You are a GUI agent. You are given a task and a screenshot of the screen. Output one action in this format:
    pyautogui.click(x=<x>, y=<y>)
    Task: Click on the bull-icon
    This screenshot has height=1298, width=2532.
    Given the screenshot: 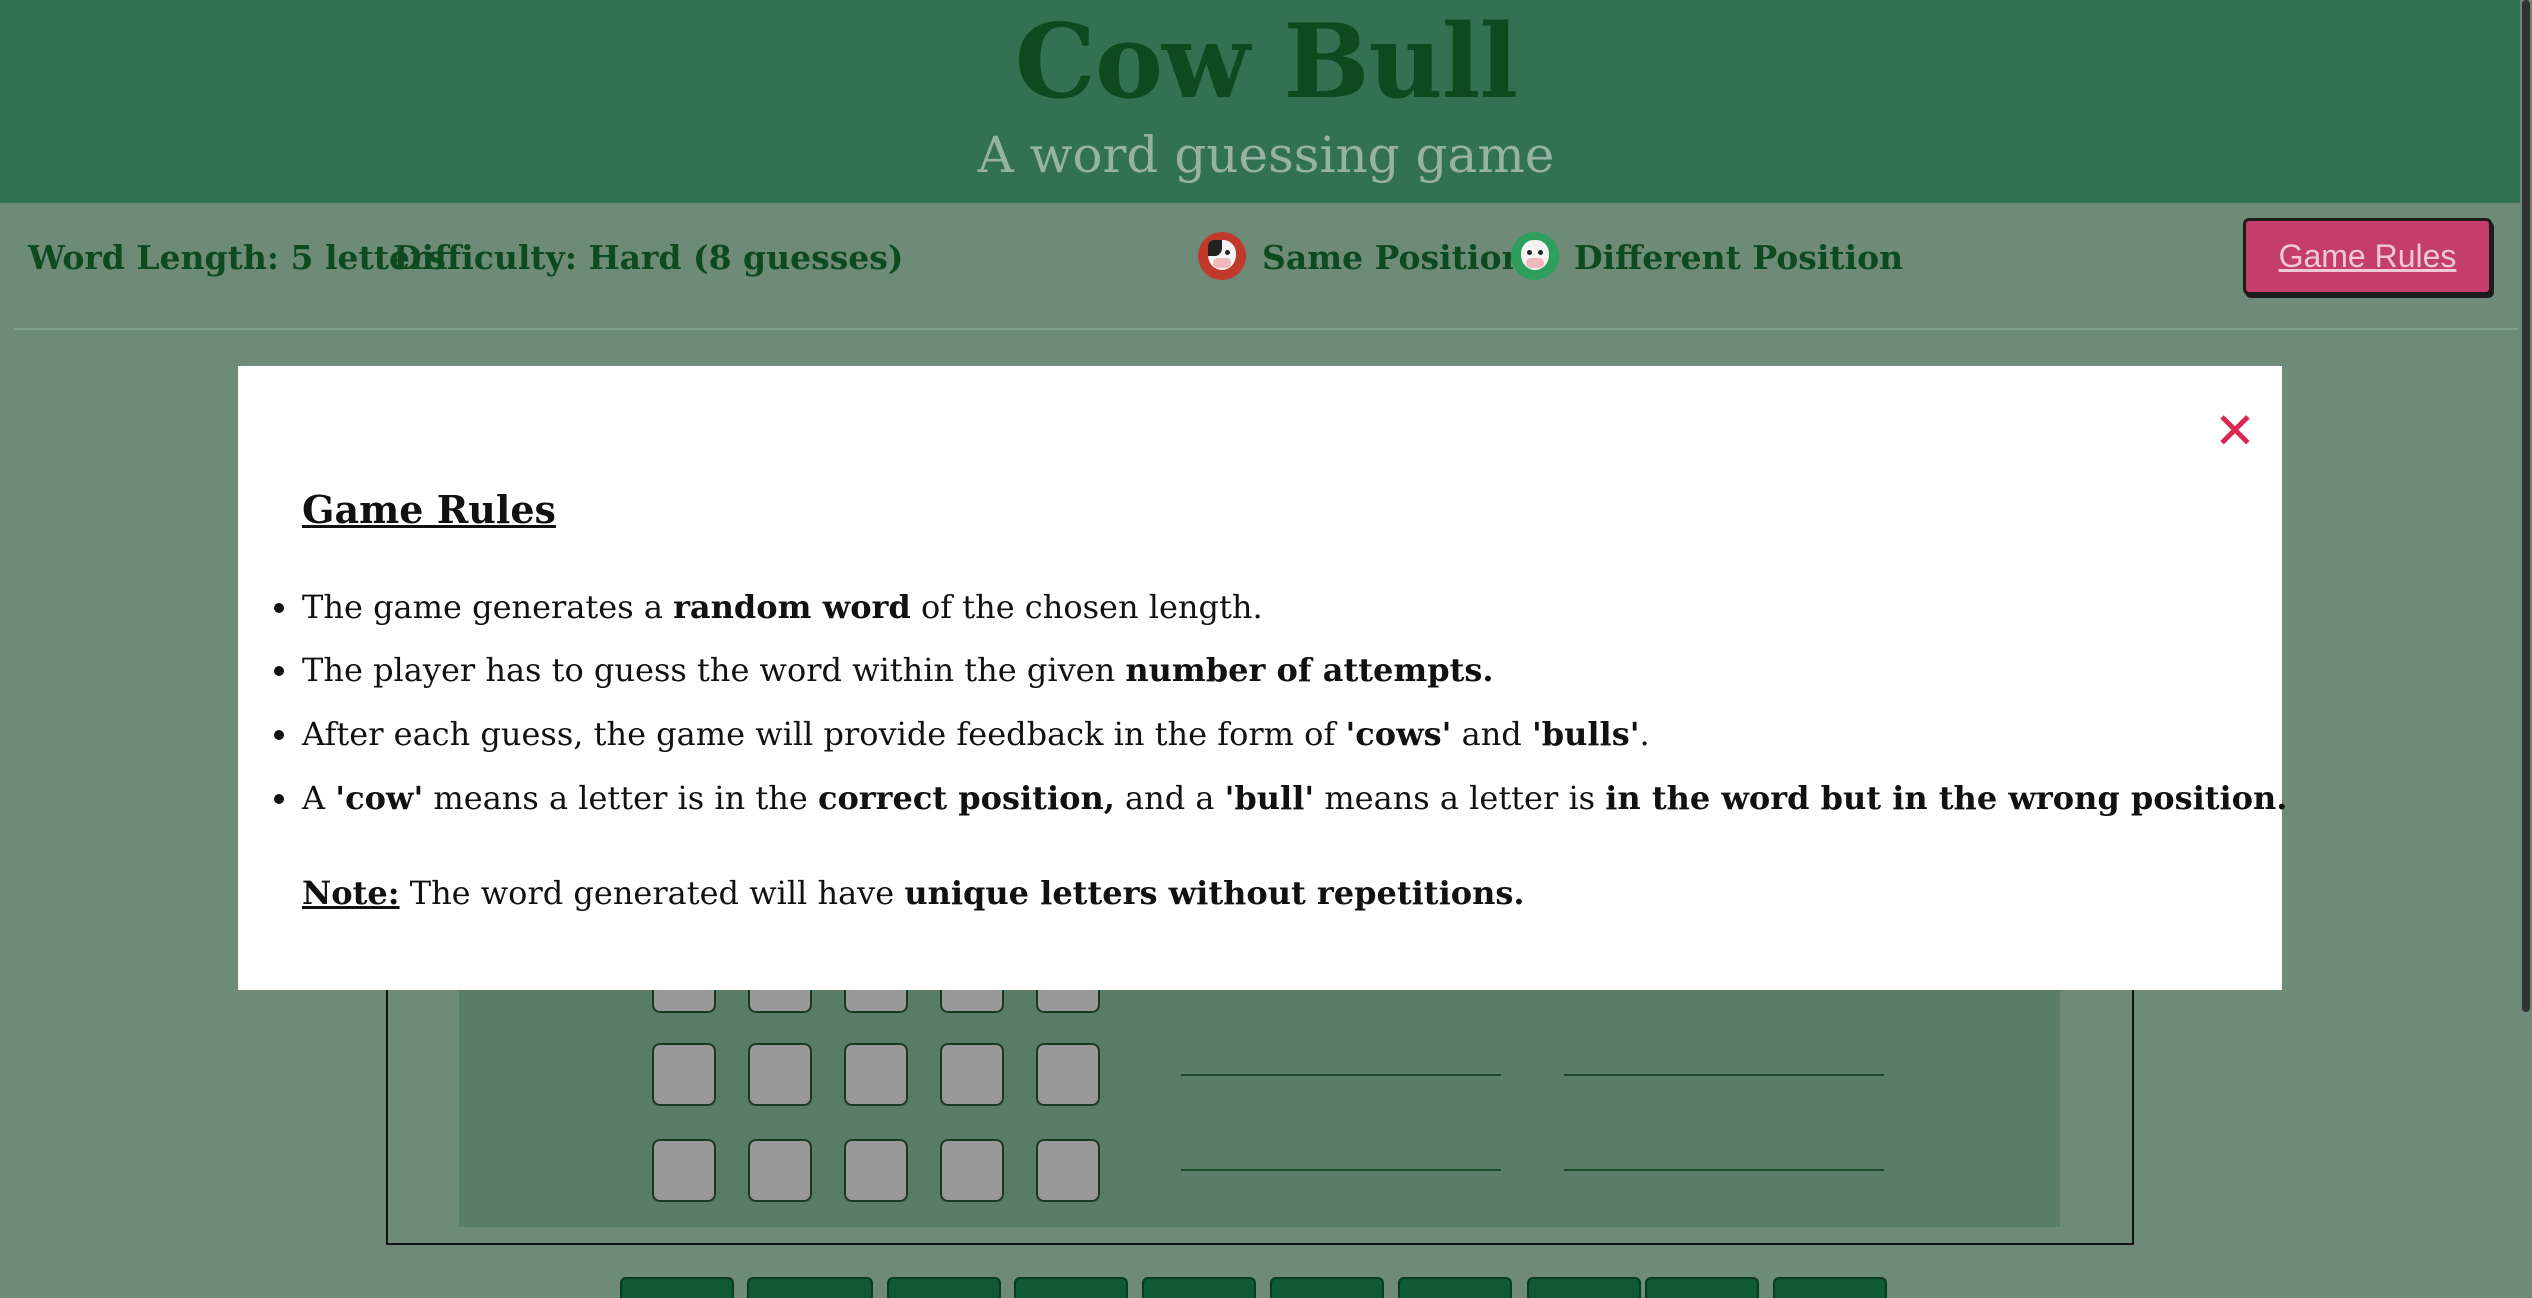 What is the action you would take?
    pyautogui.click(x=1222, y=256)
    